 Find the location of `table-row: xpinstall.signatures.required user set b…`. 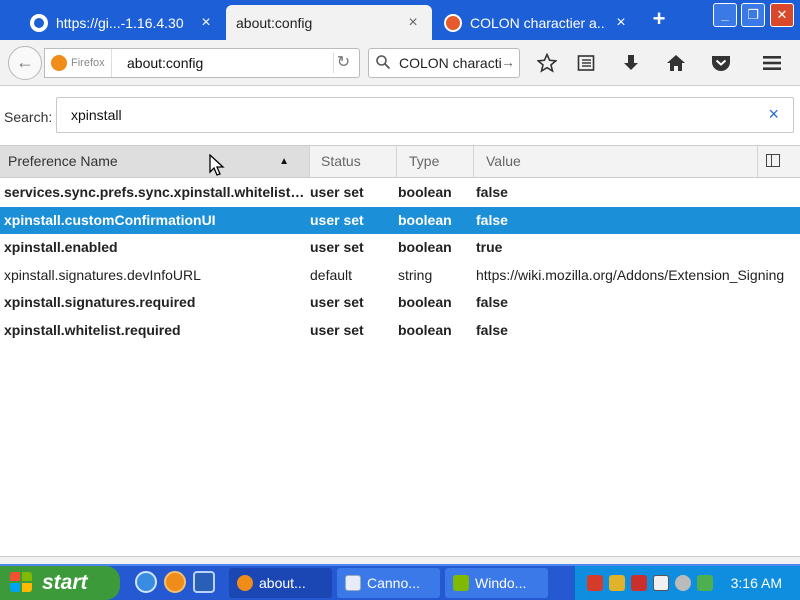

table-row: xpinstall.signatures.required user set b… is located at coordinates (400, 303).